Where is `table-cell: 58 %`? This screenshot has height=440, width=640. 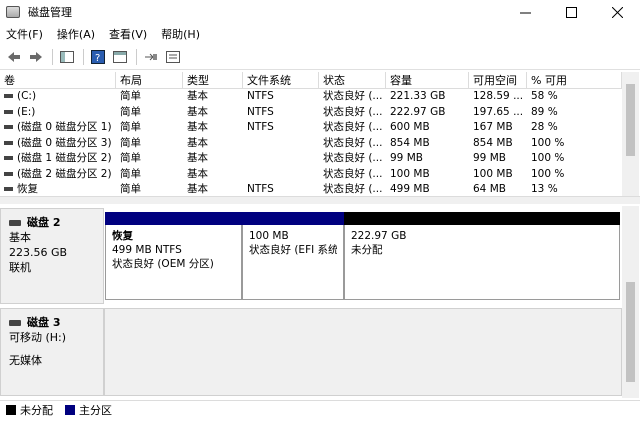 table-cell: 58 % is located at coordinates (574, 97).